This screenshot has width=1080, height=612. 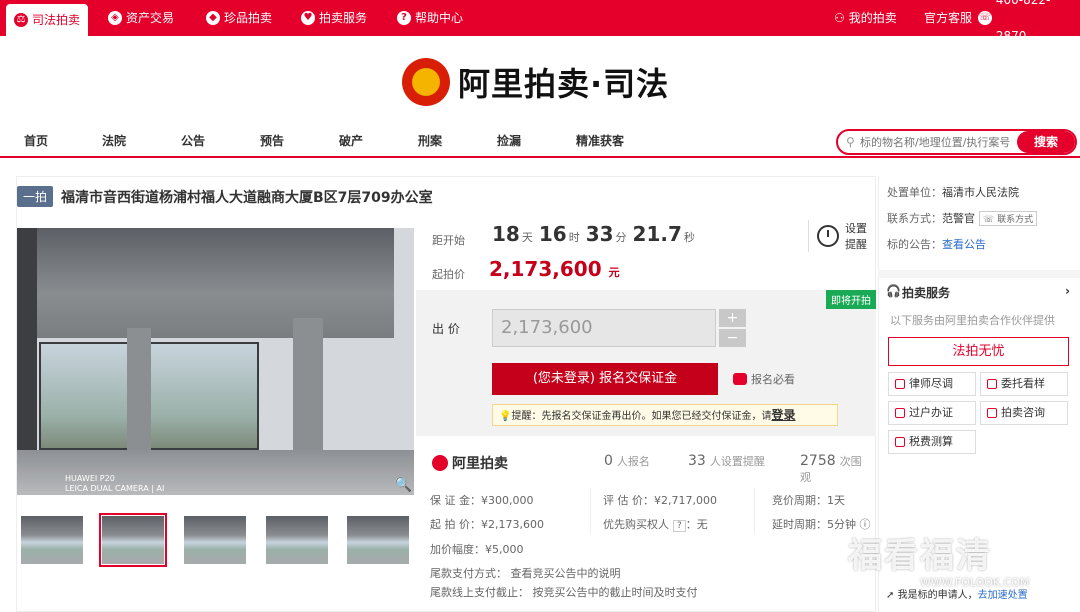 I want to click on ali-auction-logo: 阿里拍卖, so click(x=470, y=463).